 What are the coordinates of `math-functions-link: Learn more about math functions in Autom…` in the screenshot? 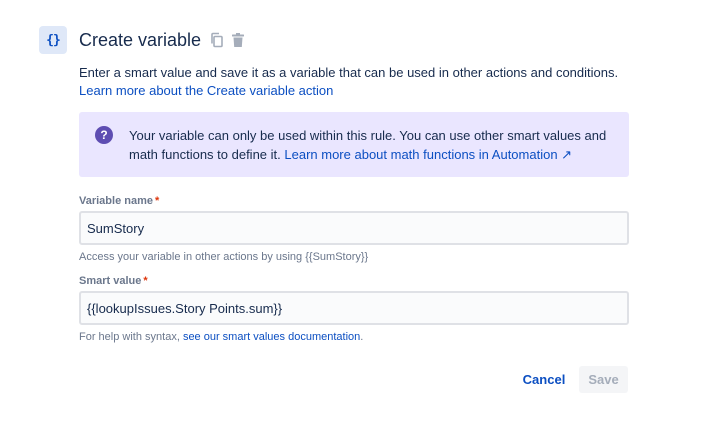 It's located at (428, 154).